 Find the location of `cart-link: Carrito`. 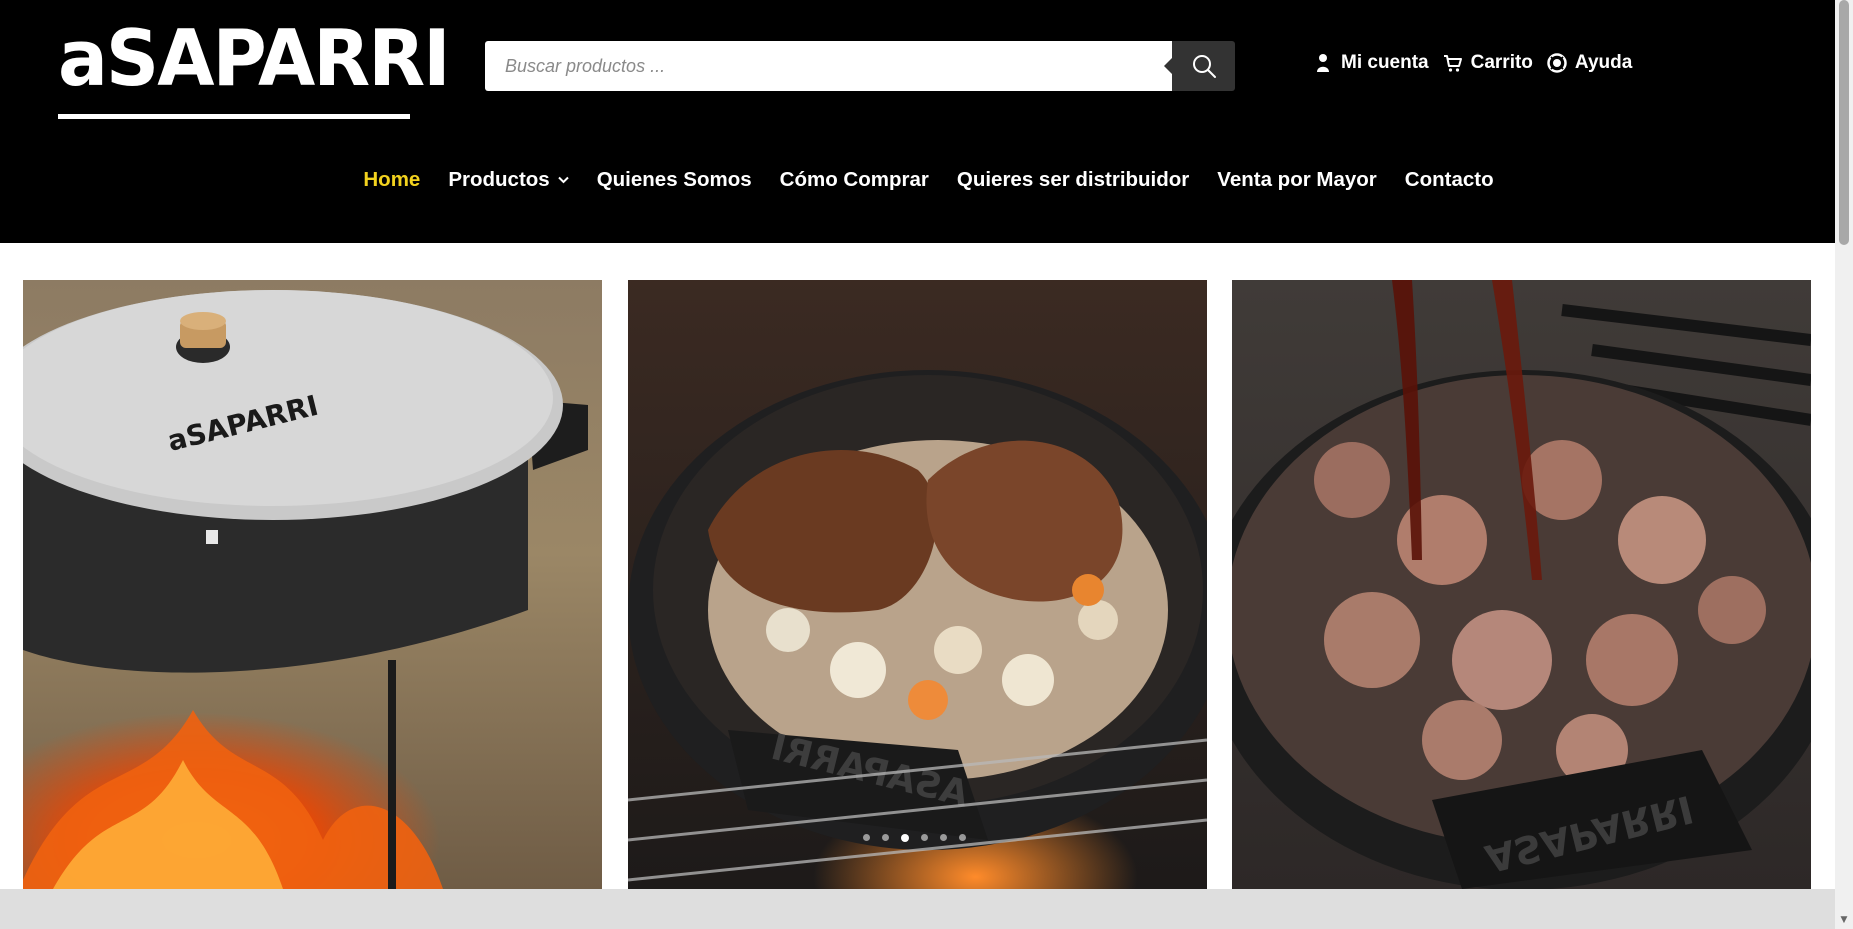

cart-link: Carrito is located at coordinates (1488, 63).